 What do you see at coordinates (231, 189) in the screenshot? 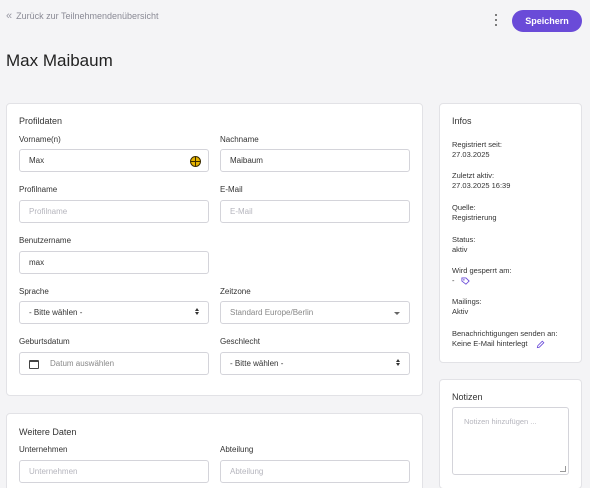
I see `email-label: E-Mail` at bounding box center [231, 189].